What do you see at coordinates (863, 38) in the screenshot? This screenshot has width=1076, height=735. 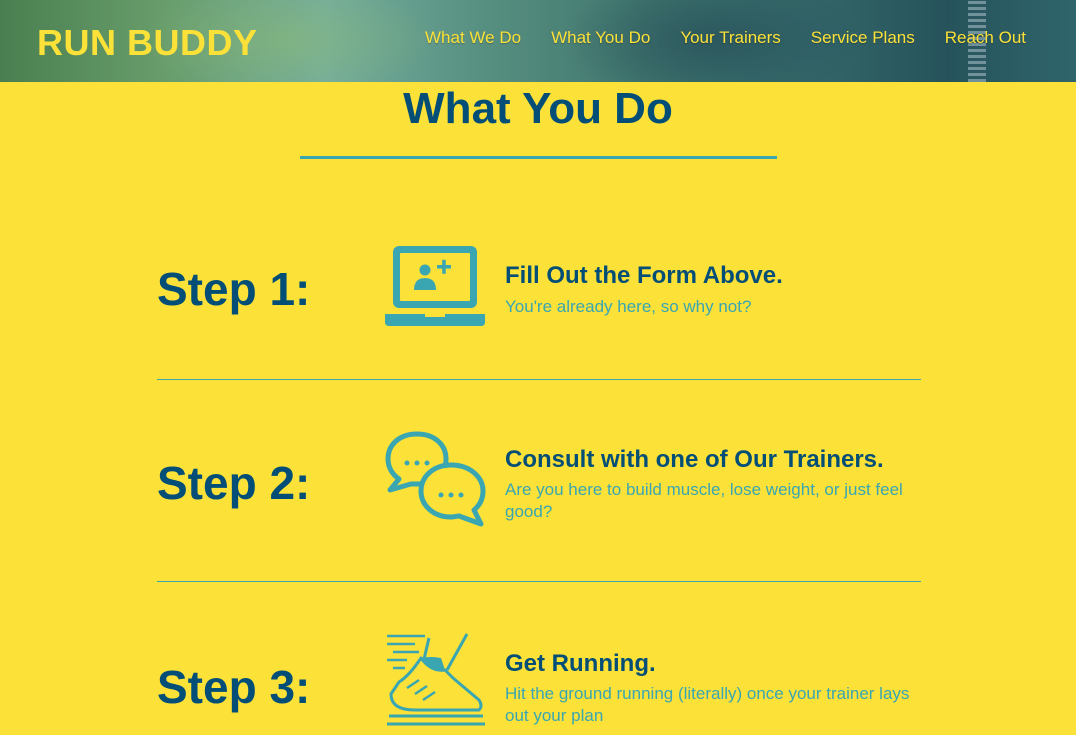 I see `nav-link-service-plans: Service Plans` at bounding box center [863, 38].